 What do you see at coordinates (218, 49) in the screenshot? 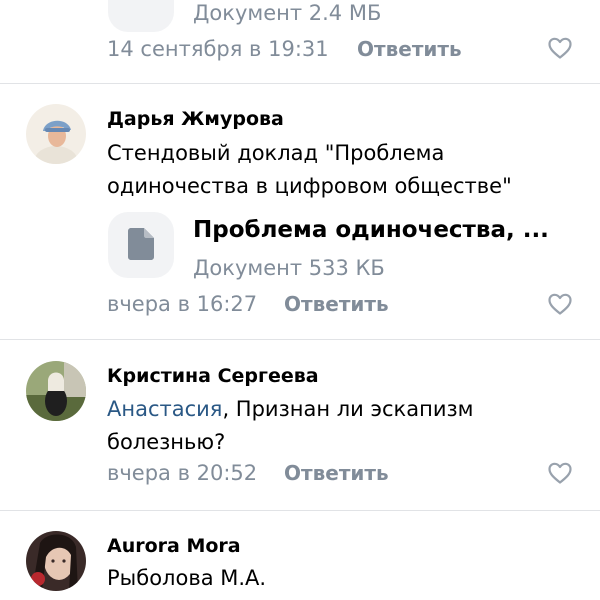
I see `top-comment-date: 14 сентября в 19:31` at bounding box center [218, 49].